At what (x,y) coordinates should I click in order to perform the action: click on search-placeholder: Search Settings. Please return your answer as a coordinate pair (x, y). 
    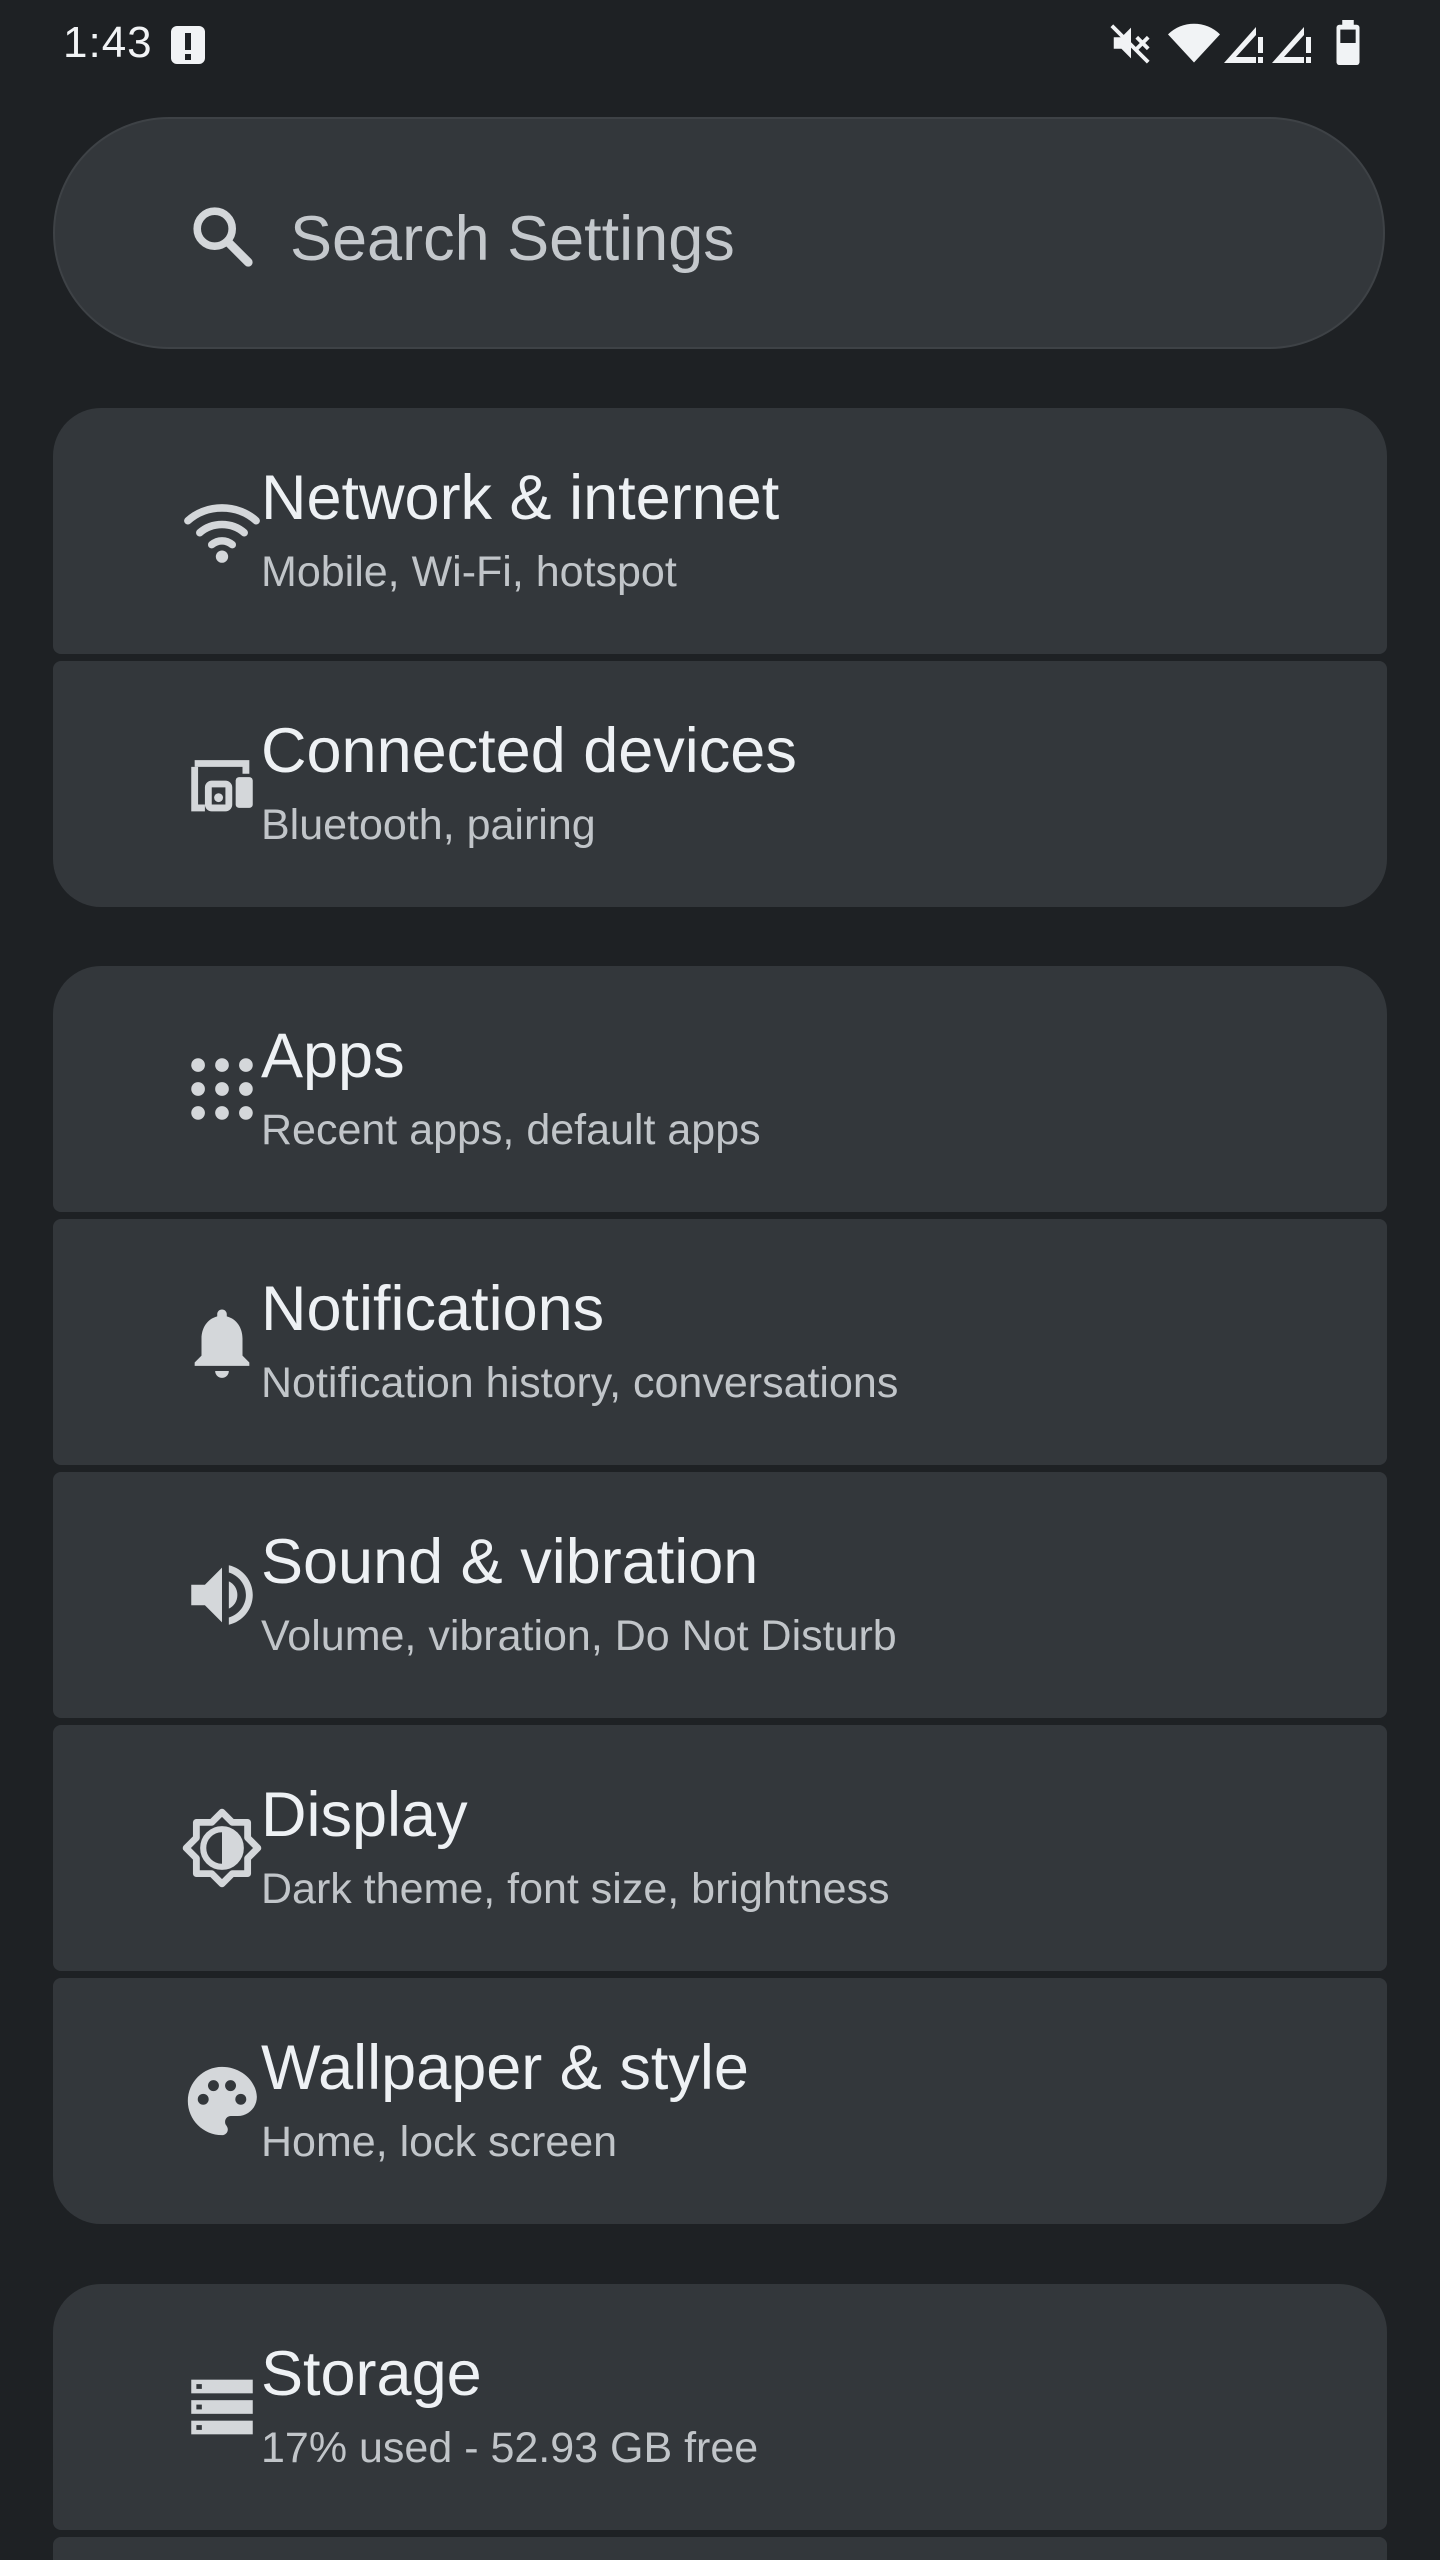
    Looking at the image, I should click on (512, 239).